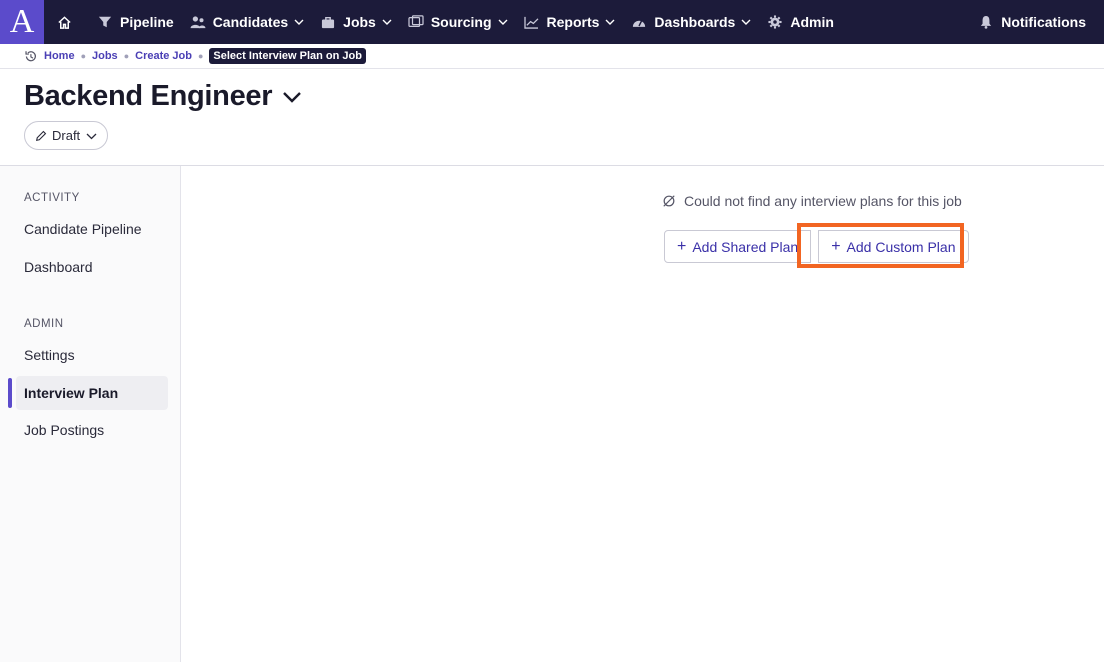  I want to click on sourcing-icon, so click(416, 22).